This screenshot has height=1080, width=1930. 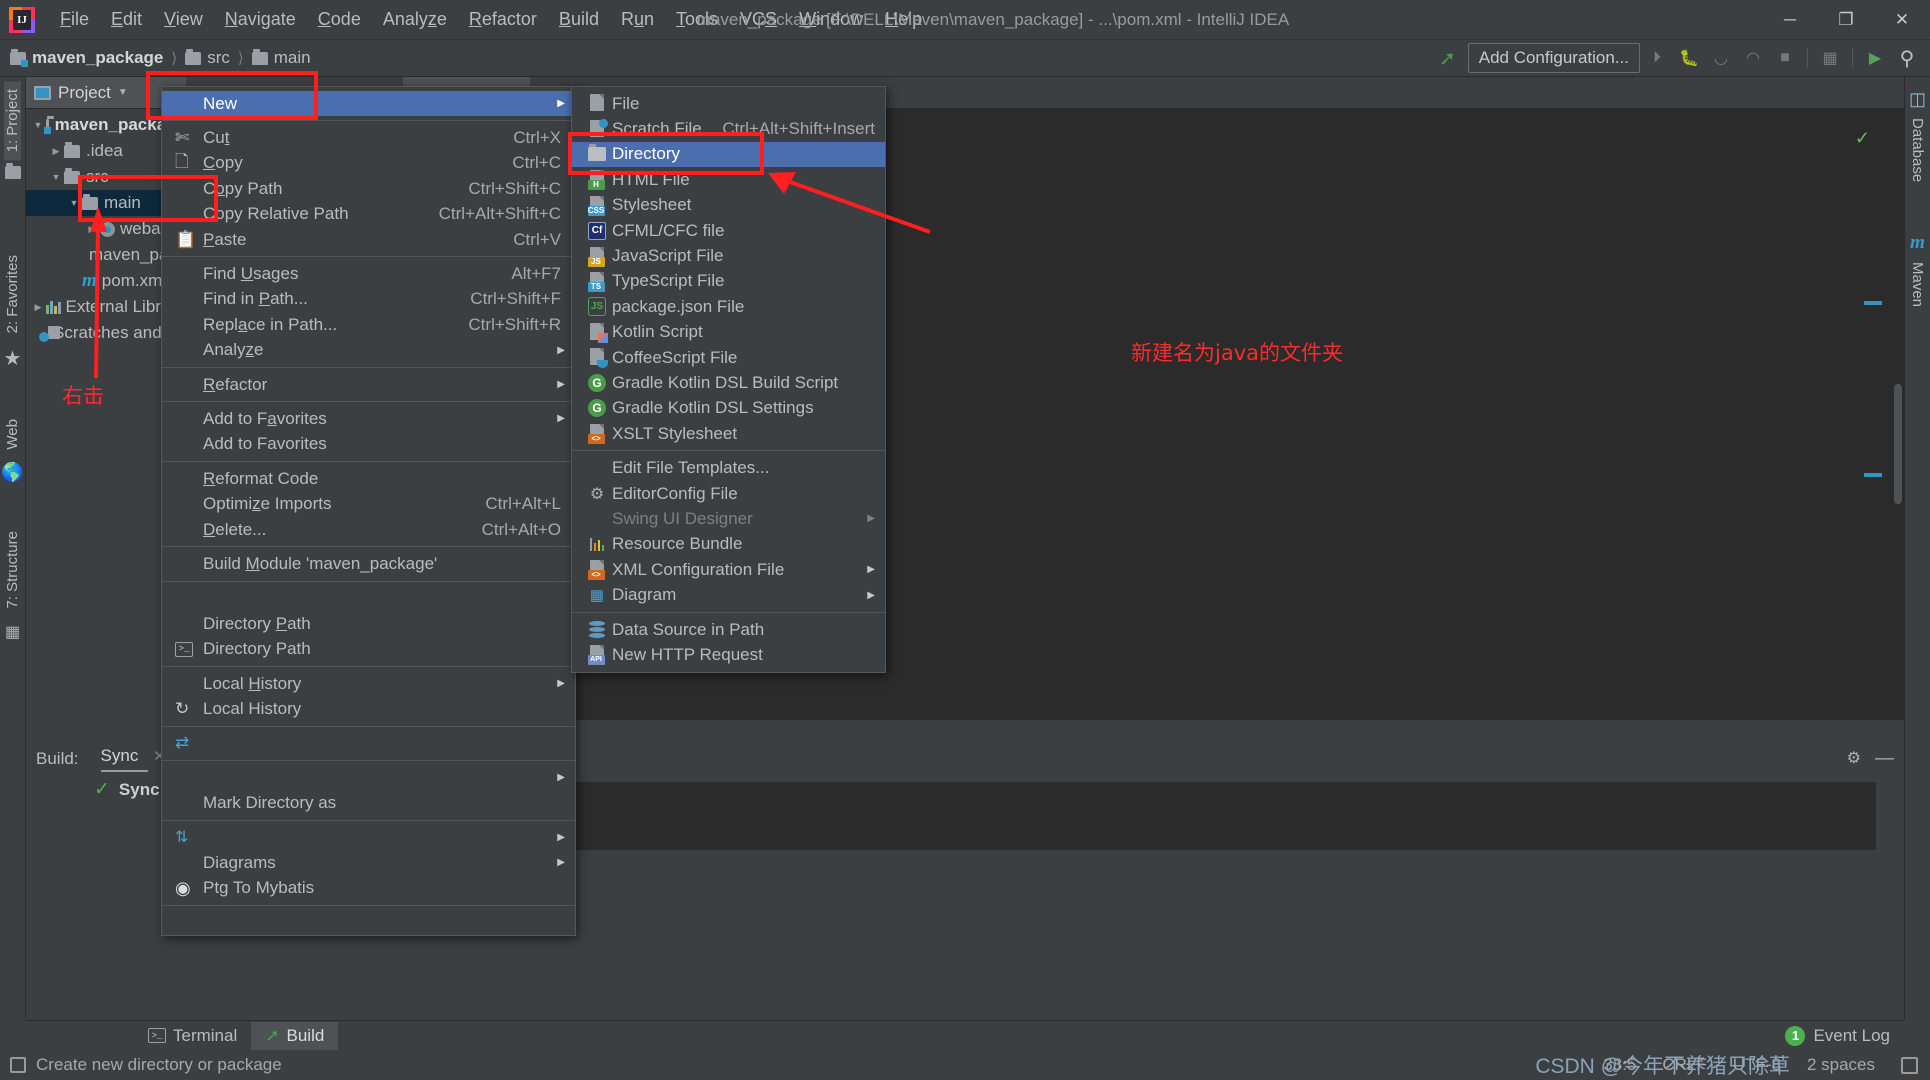 I want to click on menu-item-compare-with: ⇄, so click(x=368, y=743).